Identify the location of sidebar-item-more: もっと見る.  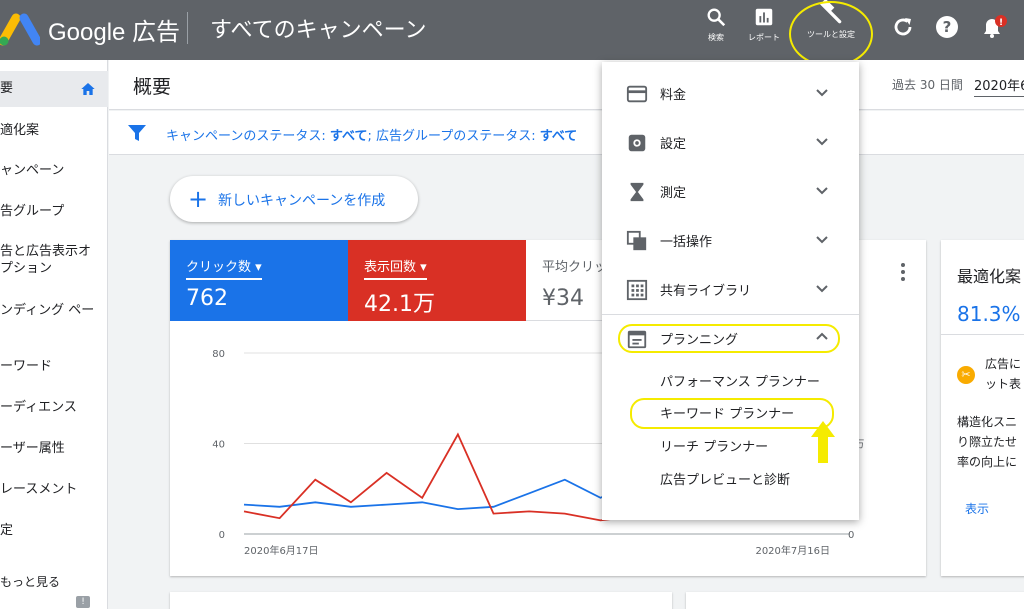
(54, 582).